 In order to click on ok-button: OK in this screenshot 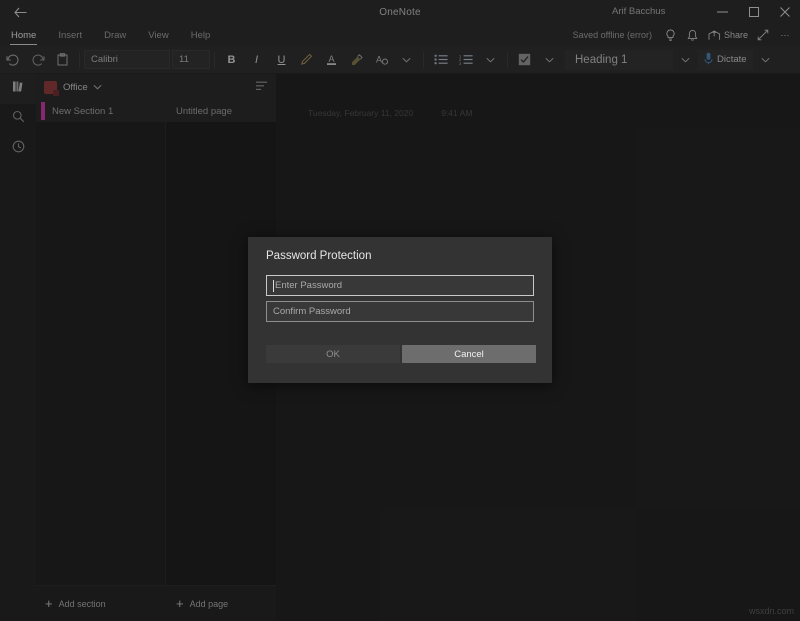, I will do `click(333, 354)`.